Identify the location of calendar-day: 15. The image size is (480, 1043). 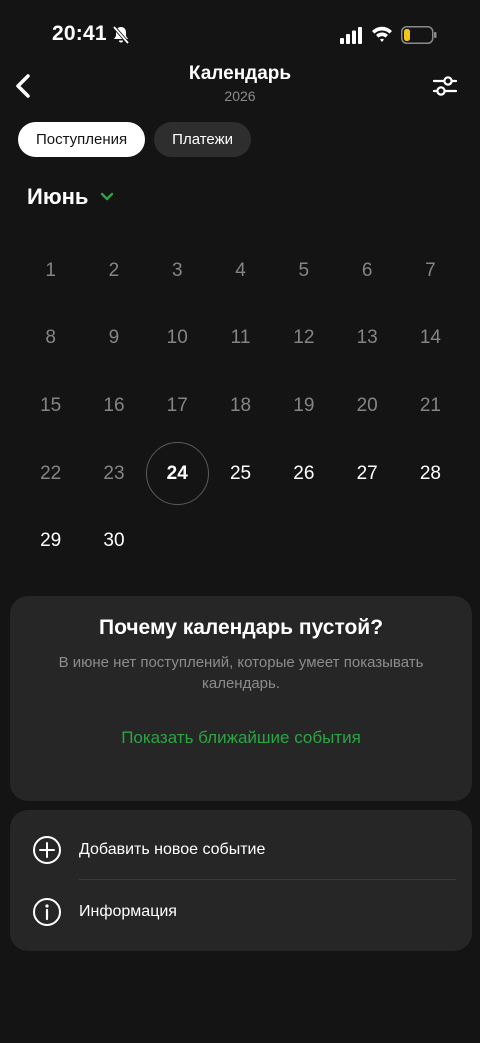
(50, 406).